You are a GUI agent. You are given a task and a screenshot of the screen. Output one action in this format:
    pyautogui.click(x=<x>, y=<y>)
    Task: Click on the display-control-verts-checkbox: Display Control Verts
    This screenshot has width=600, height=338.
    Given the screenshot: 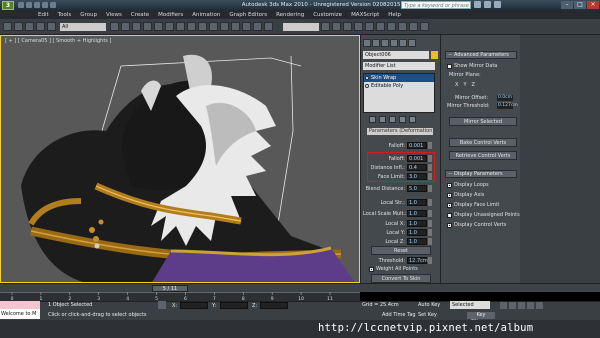 What is the action you would take?
    pyautogui.click(x=476, y=225)
    